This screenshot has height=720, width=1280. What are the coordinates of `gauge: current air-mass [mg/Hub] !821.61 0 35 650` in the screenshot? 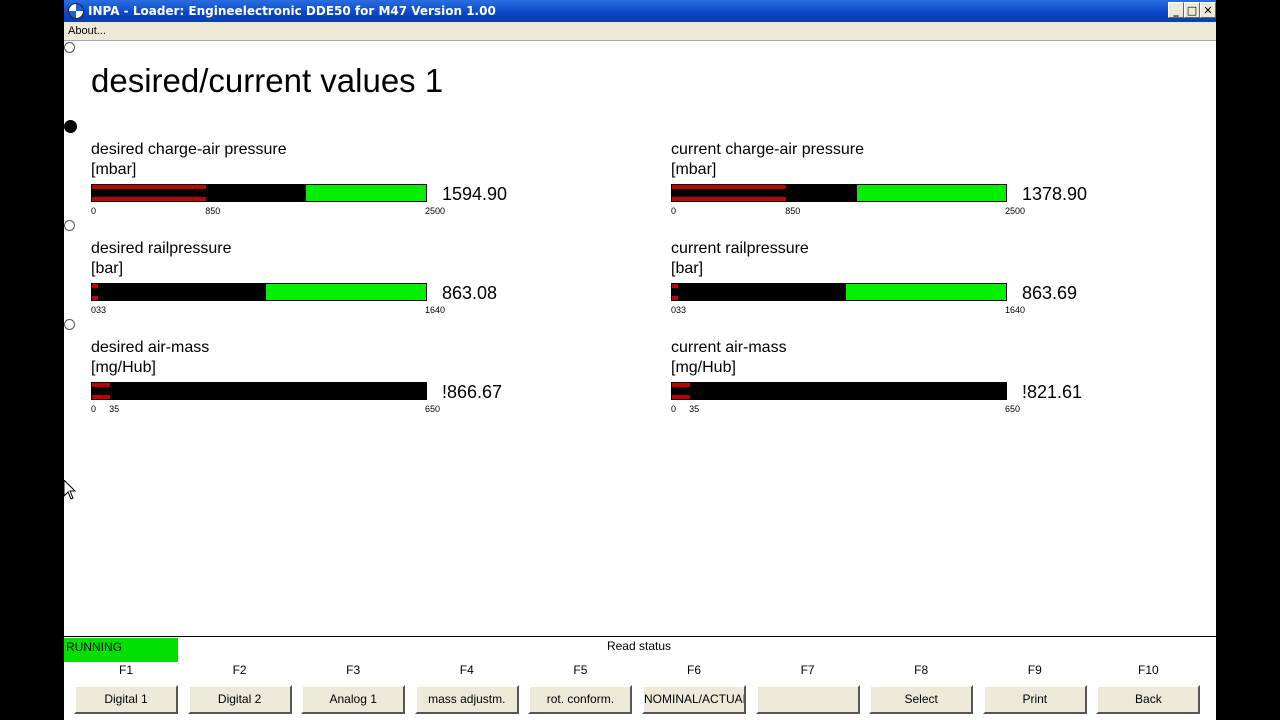 It's located at (891, 382).